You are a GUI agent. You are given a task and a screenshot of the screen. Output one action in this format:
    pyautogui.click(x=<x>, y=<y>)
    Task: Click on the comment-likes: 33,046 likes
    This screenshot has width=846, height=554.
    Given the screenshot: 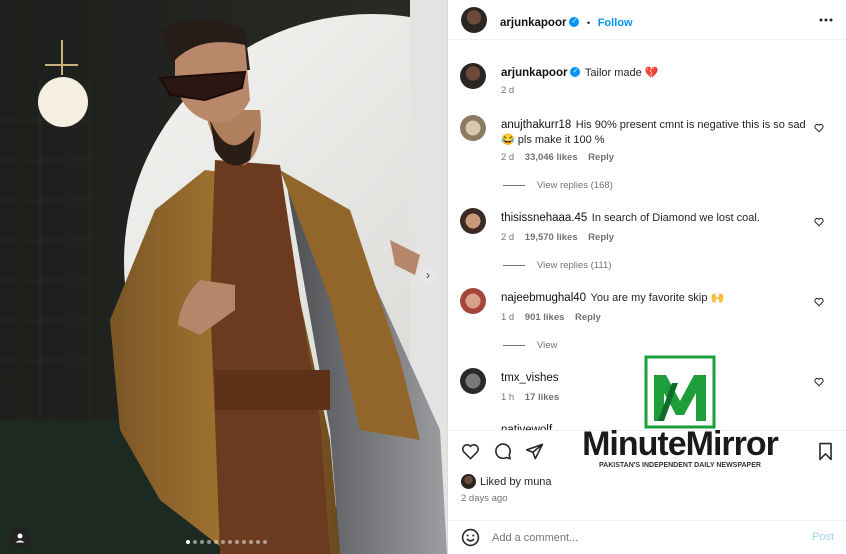 What is the action you would take?
    pyautogui.click(x=551, y=157)
    